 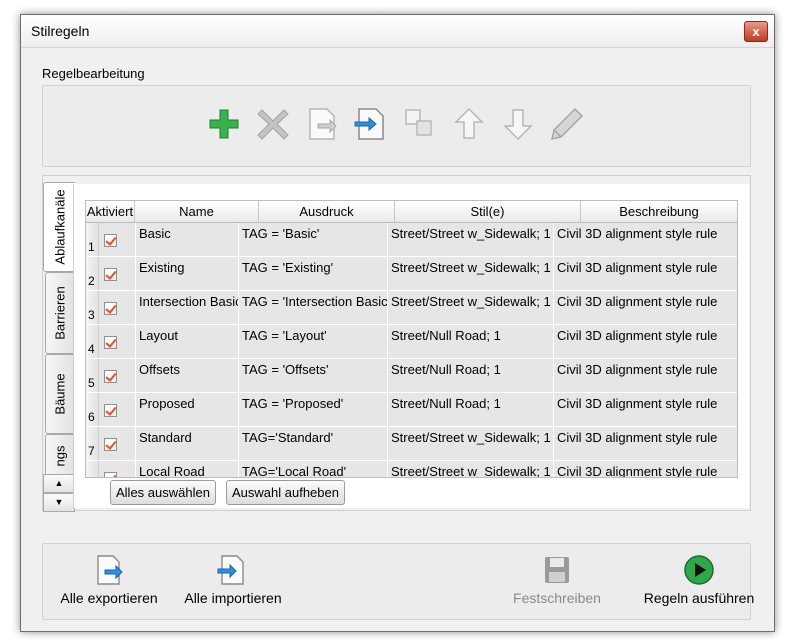 I want to click on copy-icon, so click(x=418, y=122).